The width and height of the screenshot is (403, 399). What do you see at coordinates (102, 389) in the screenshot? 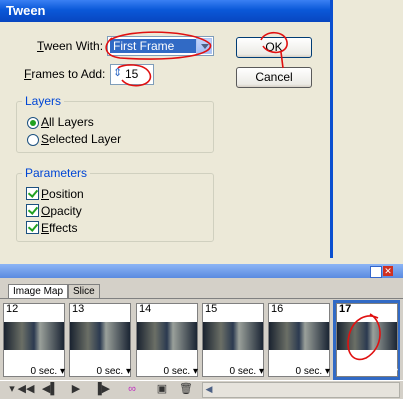
I see `next-frame-icon: ▐▶` at bounding box center [102, 389].